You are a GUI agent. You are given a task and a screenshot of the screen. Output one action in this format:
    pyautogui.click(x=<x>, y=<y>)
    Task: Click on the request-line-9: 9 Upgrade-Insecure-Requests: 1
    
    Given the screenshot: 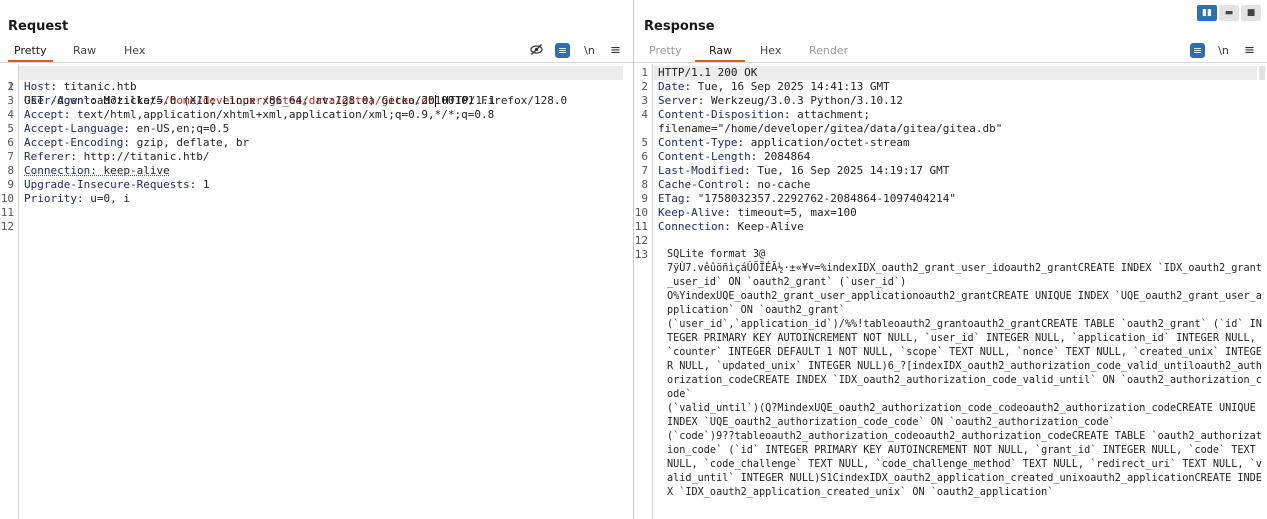 What is the action you would take?
    pyautogui.click(x=108, y=184)
    